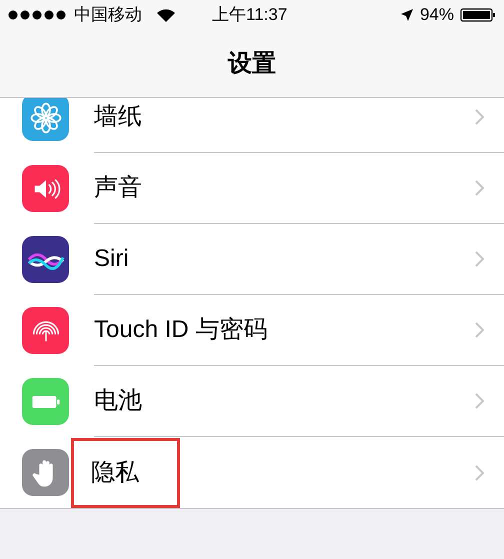  Describe the element at coordinates (118, 188) in the screenshot. I see `row-label: 声音` at that location.